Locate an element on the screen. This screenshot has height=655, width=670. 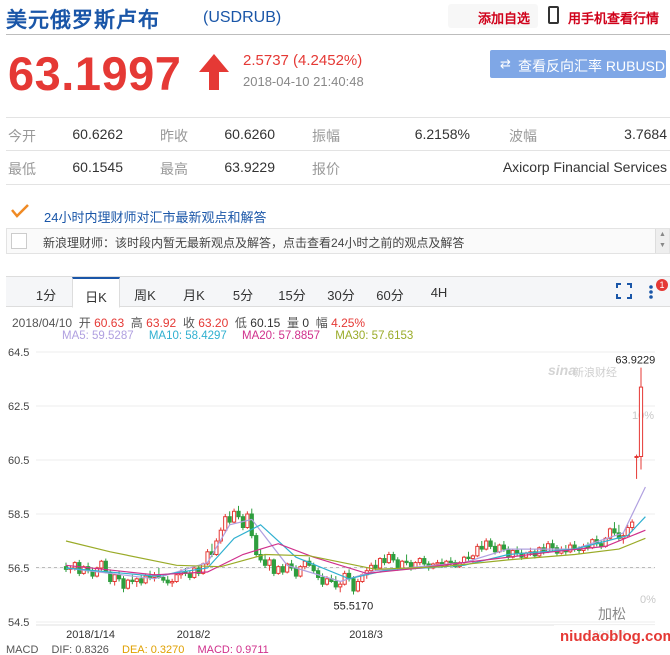
analyst-title: 24小时内理财师对汇市最新观点和解答 is located at coordinates (155, 216).